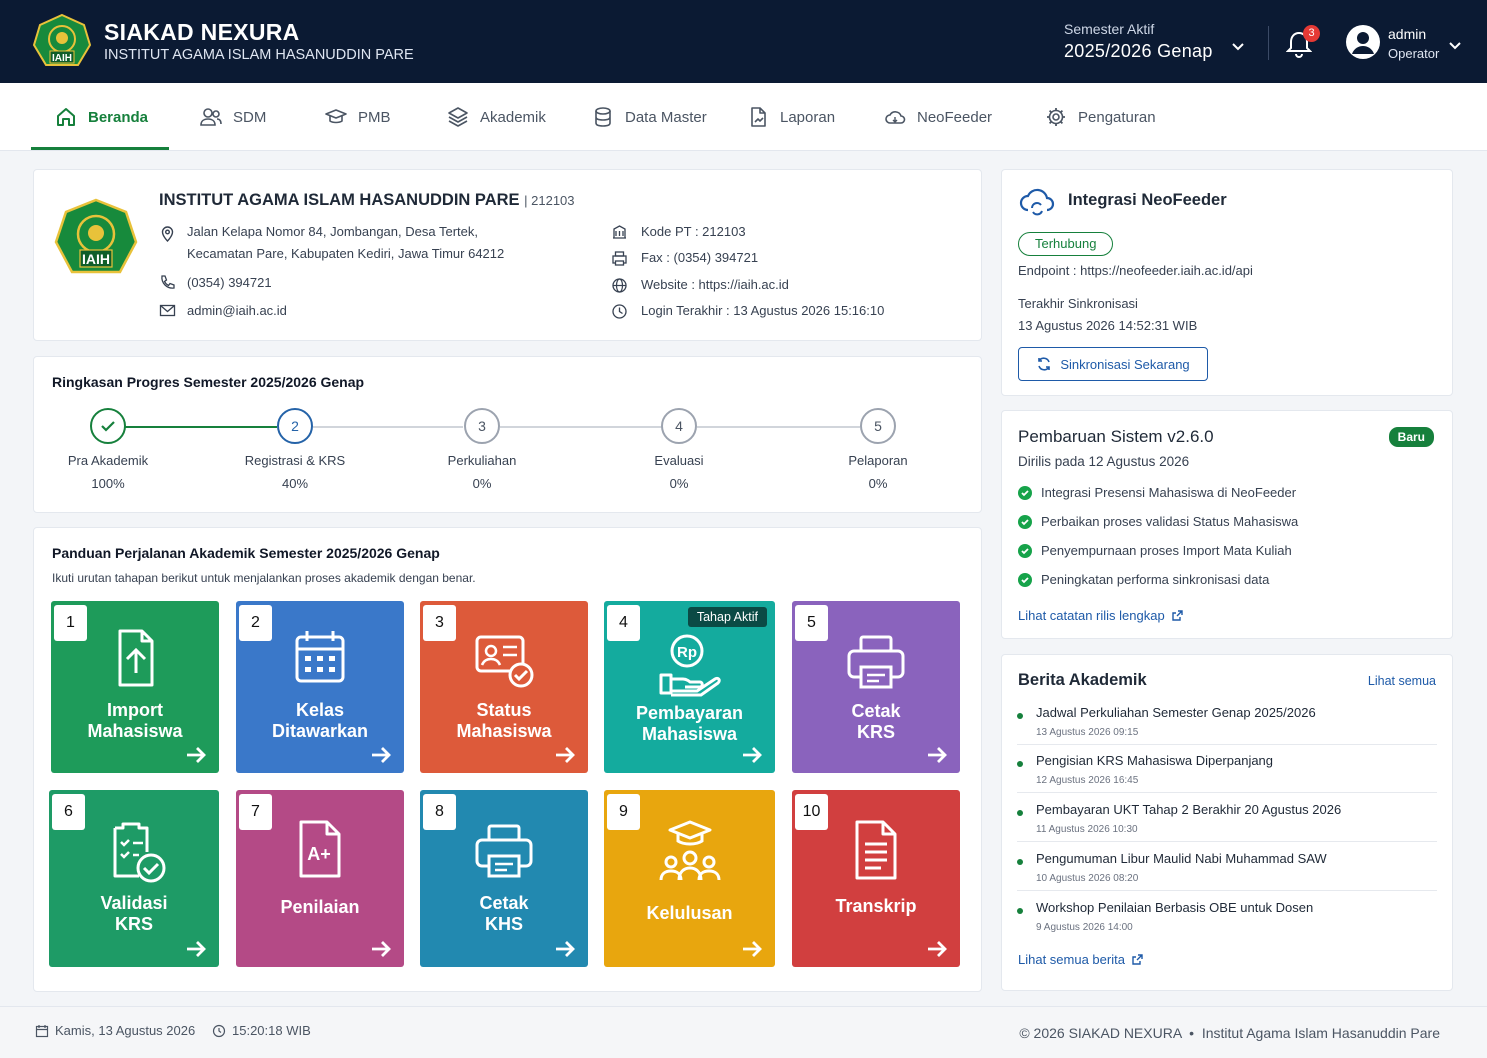  Describe the element at coordinates (808, 117) in the screenshot. I see `tab-label: Laporan` at that location.